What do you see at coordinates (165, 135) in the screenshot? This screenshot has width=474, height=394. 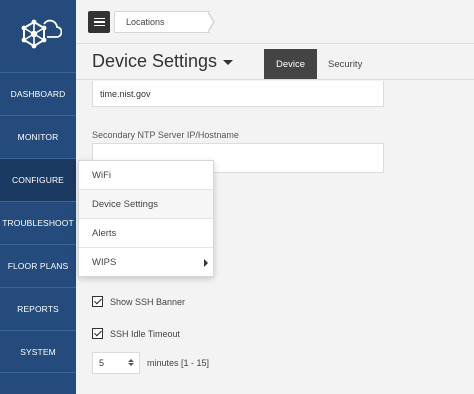 I see `secondary-ntp-label: Secondary NTP Server IP/Hostname` at bounding box center [165, 135].